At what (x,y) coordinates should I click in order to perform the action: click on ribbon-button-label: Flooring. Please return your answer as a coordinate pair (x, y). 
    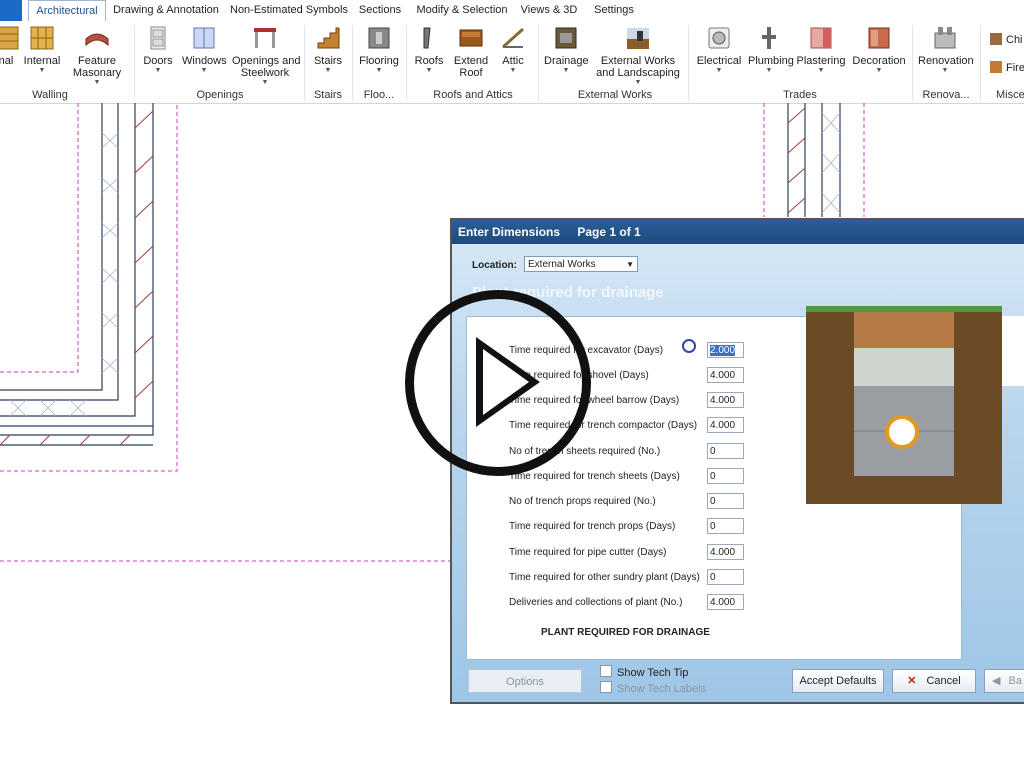
    Looking at the image, I should click on (379, 61).